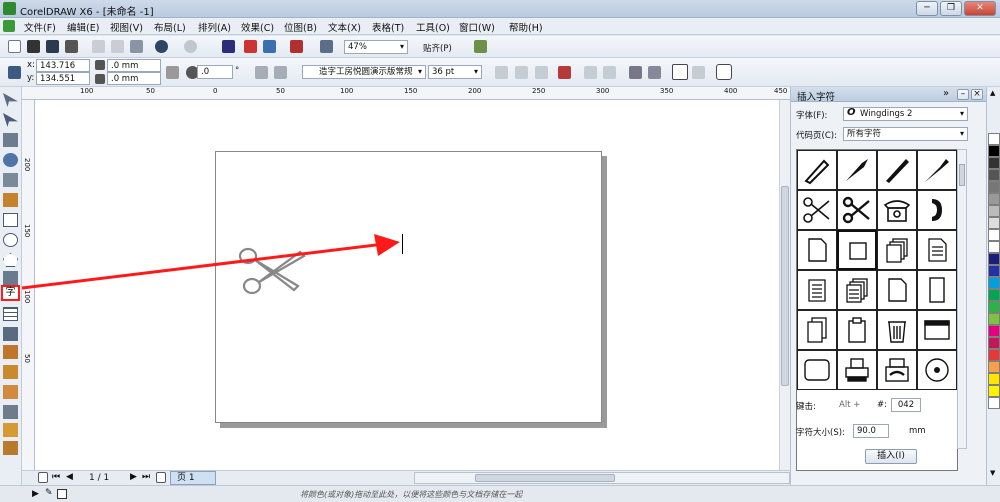 The width and height of the screenshot is (1000, 502). Describe the element at coordinates (10, 120) in the screenshot. I see `shape-tool-icon` at that location.